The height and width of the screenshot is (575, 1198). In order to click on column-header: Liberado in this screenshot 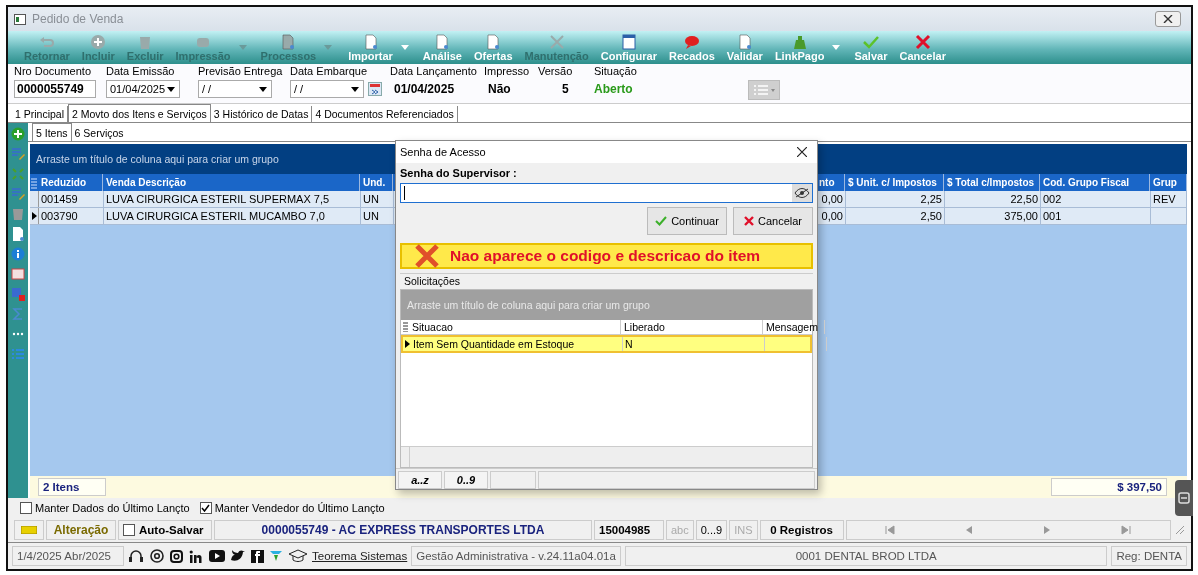, I will do `click(692, 327)`.